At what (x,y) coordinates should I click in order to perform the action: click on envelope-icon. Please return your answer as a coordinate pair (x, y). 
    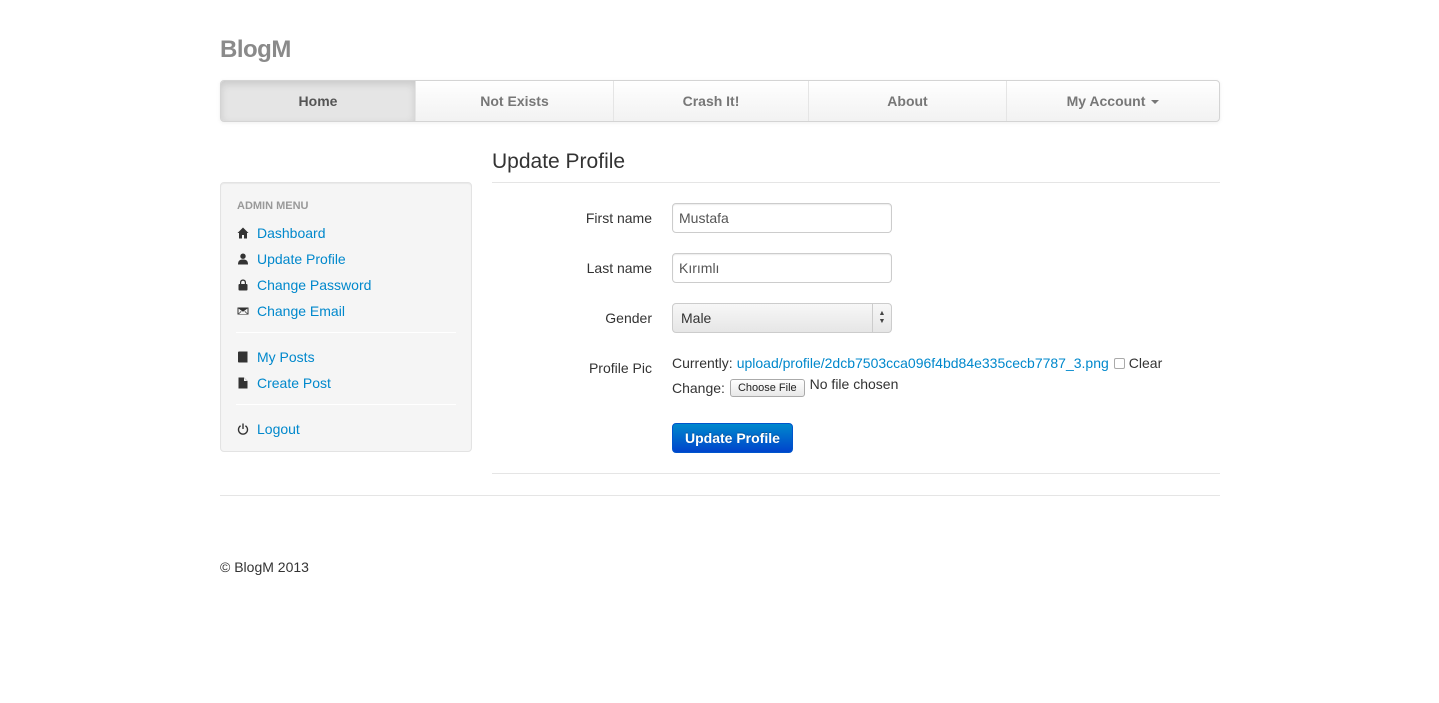
    Looking at the image, I should click on (243, 311).